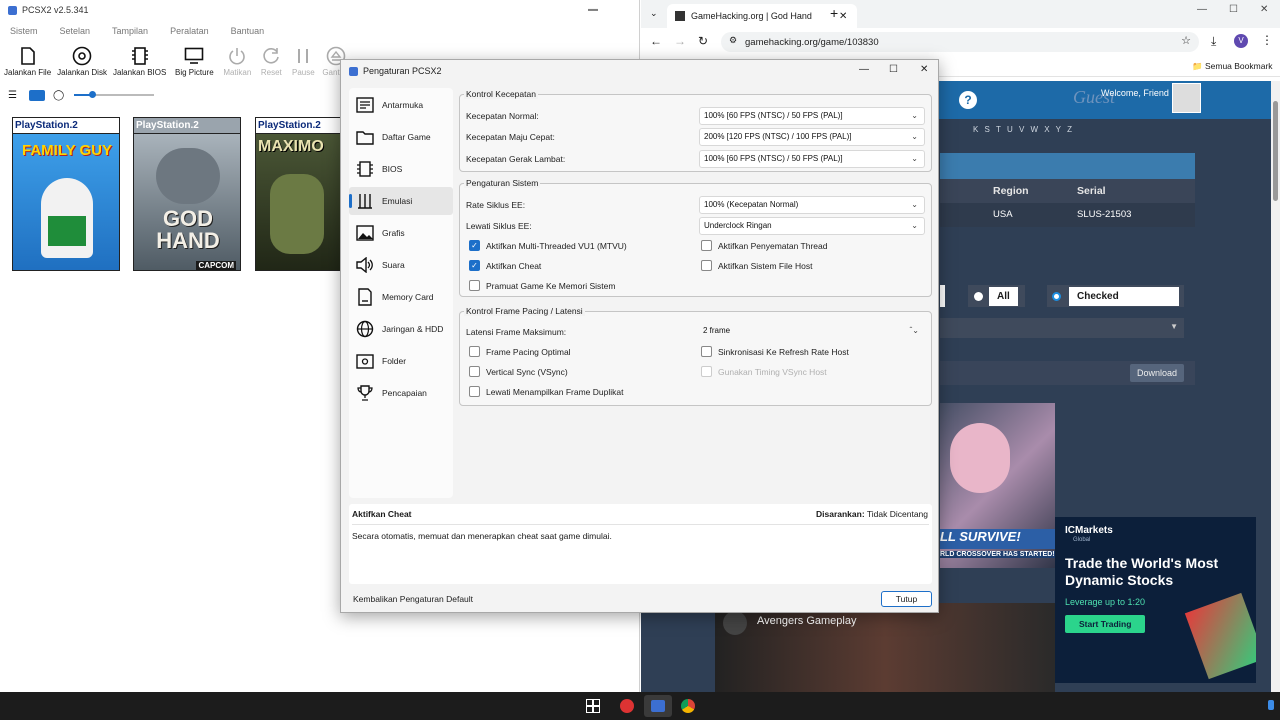  I want to click on grid-view-icon, so click(36, 95).